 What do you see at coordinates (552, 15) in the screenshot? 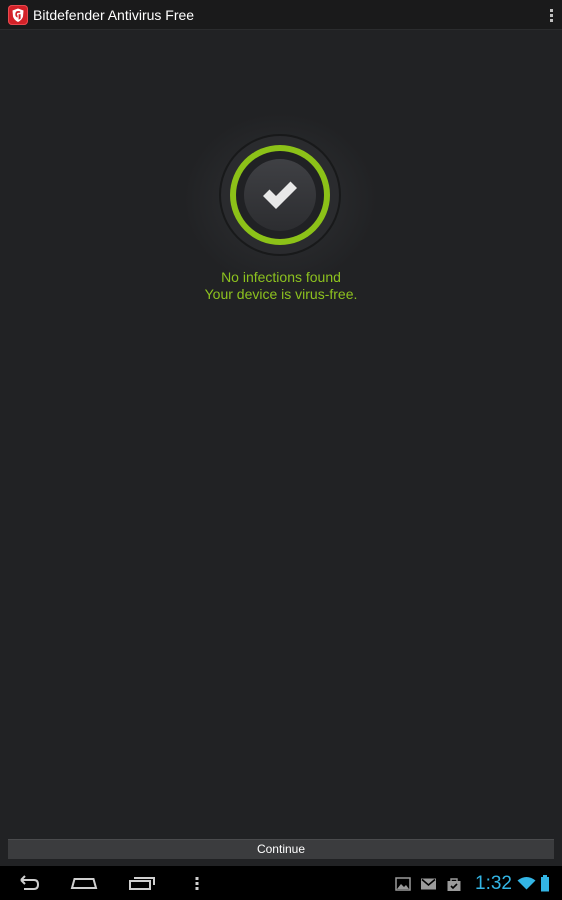
I see `overflow-menu-icon` at bounding box center [552, 15].